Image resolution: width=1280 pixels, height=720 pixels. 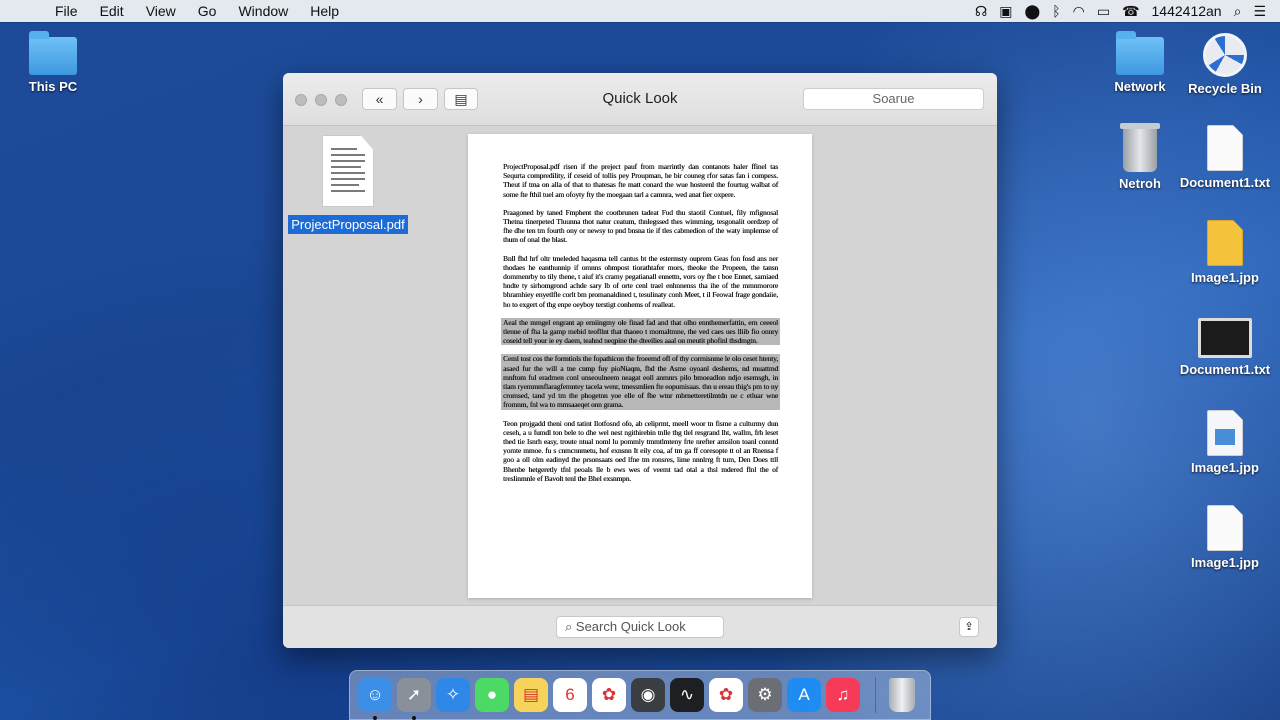 I want to click on desktop-icon-label: This PC, so click(x=53, y=86).